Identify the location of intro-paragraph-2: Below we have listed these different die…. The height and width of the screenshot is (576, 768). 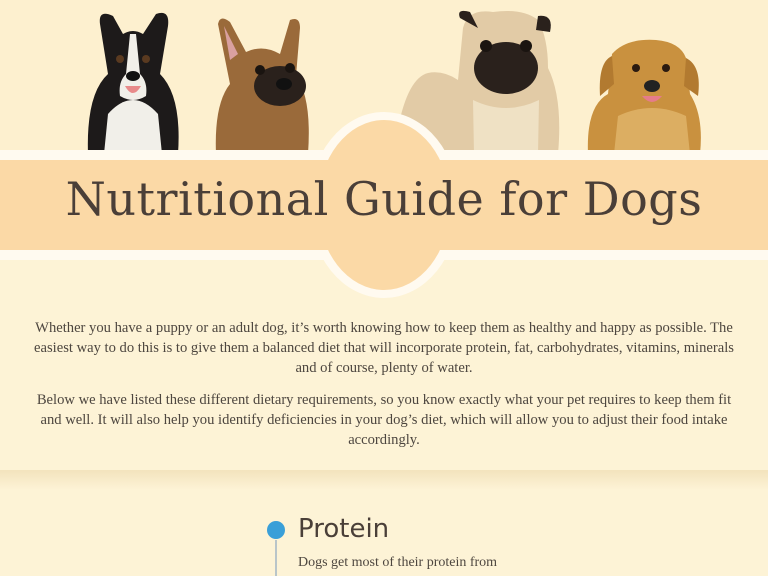
(384, 420).